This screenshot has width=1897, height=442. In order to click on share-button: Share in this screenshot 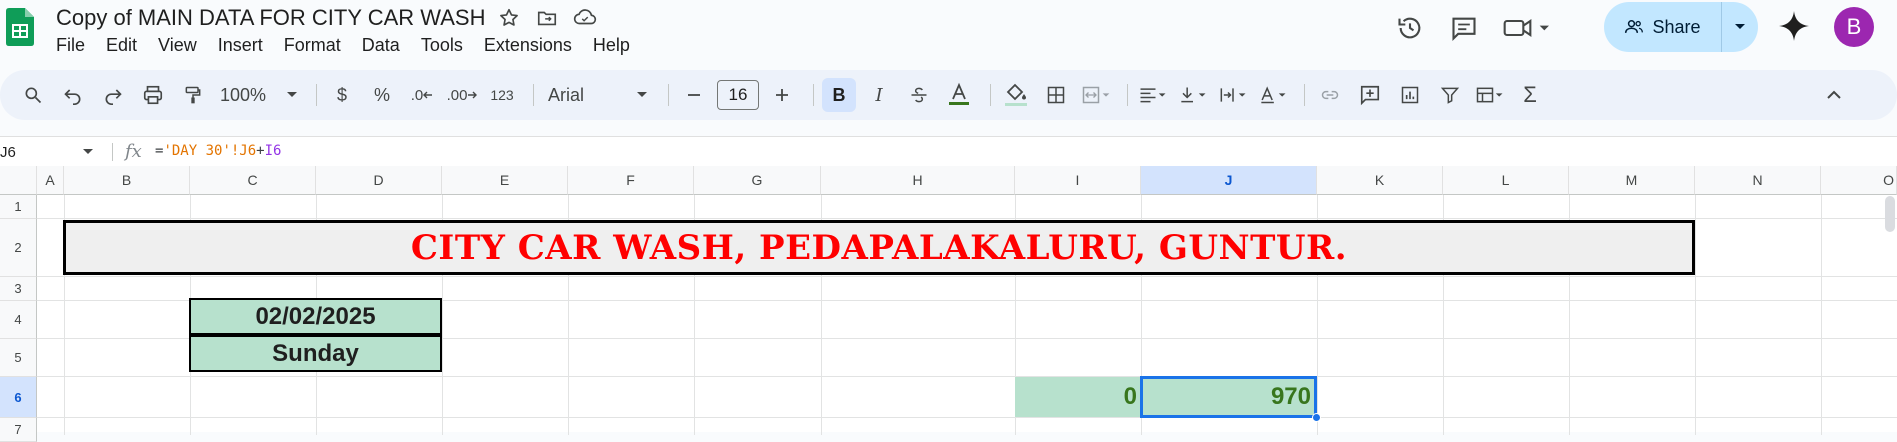, I will do `click(1663, 27)`.